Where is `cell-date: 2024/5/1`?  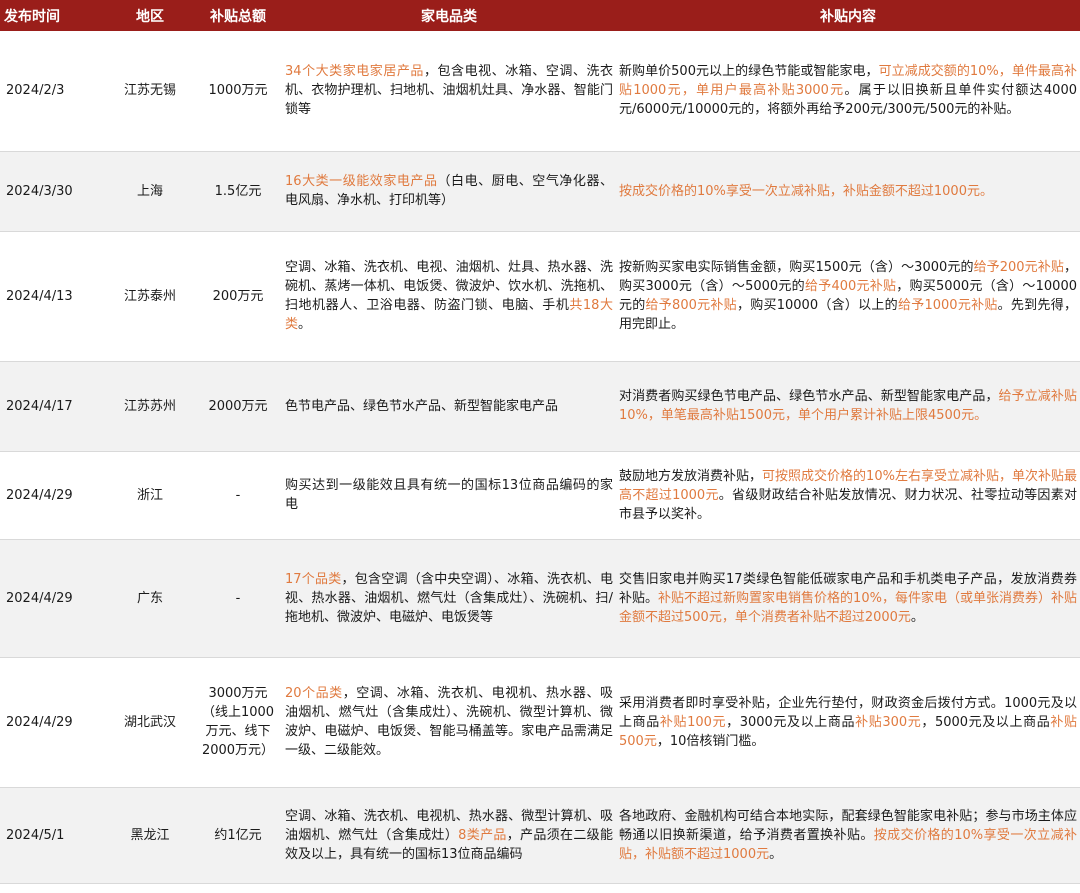 cell-date: 2024/5/1 is located at coordinates (53, 835).